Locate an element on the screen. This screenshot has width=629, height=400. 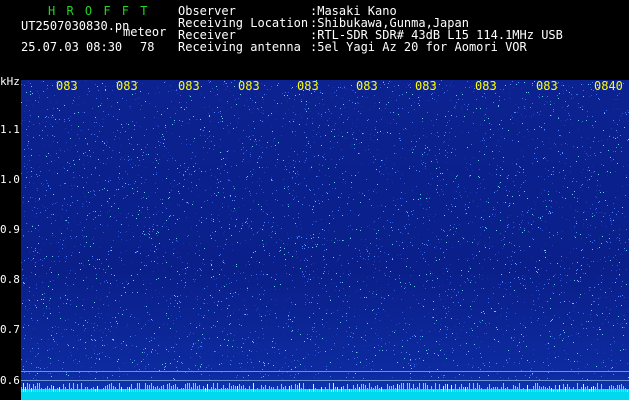
meteor-label: meteor is located at coordinates (145, 32).